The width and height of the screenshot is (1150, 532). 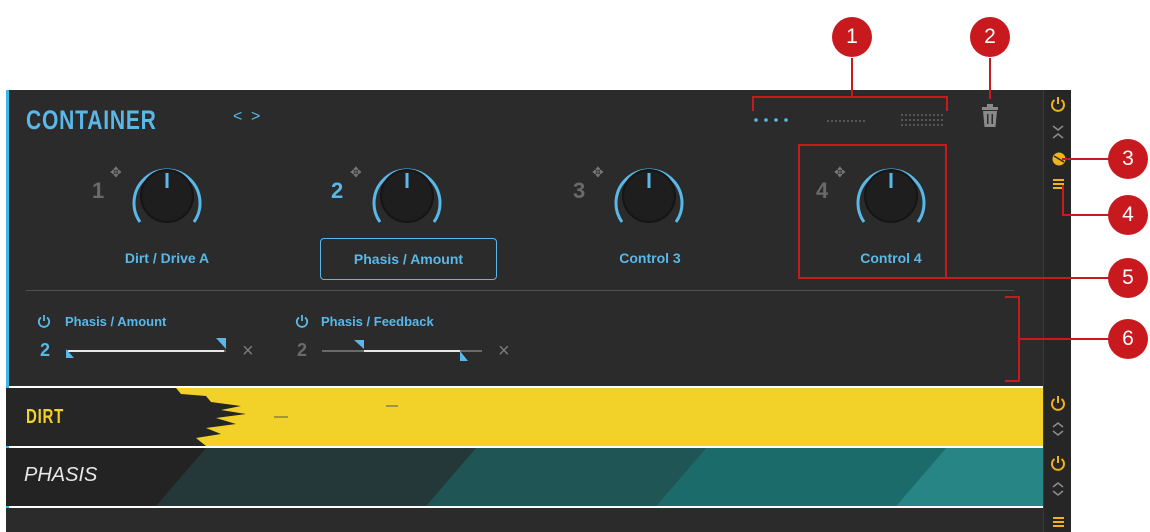 I want to click on callout-5: 5, so click(x=1128, y=278).